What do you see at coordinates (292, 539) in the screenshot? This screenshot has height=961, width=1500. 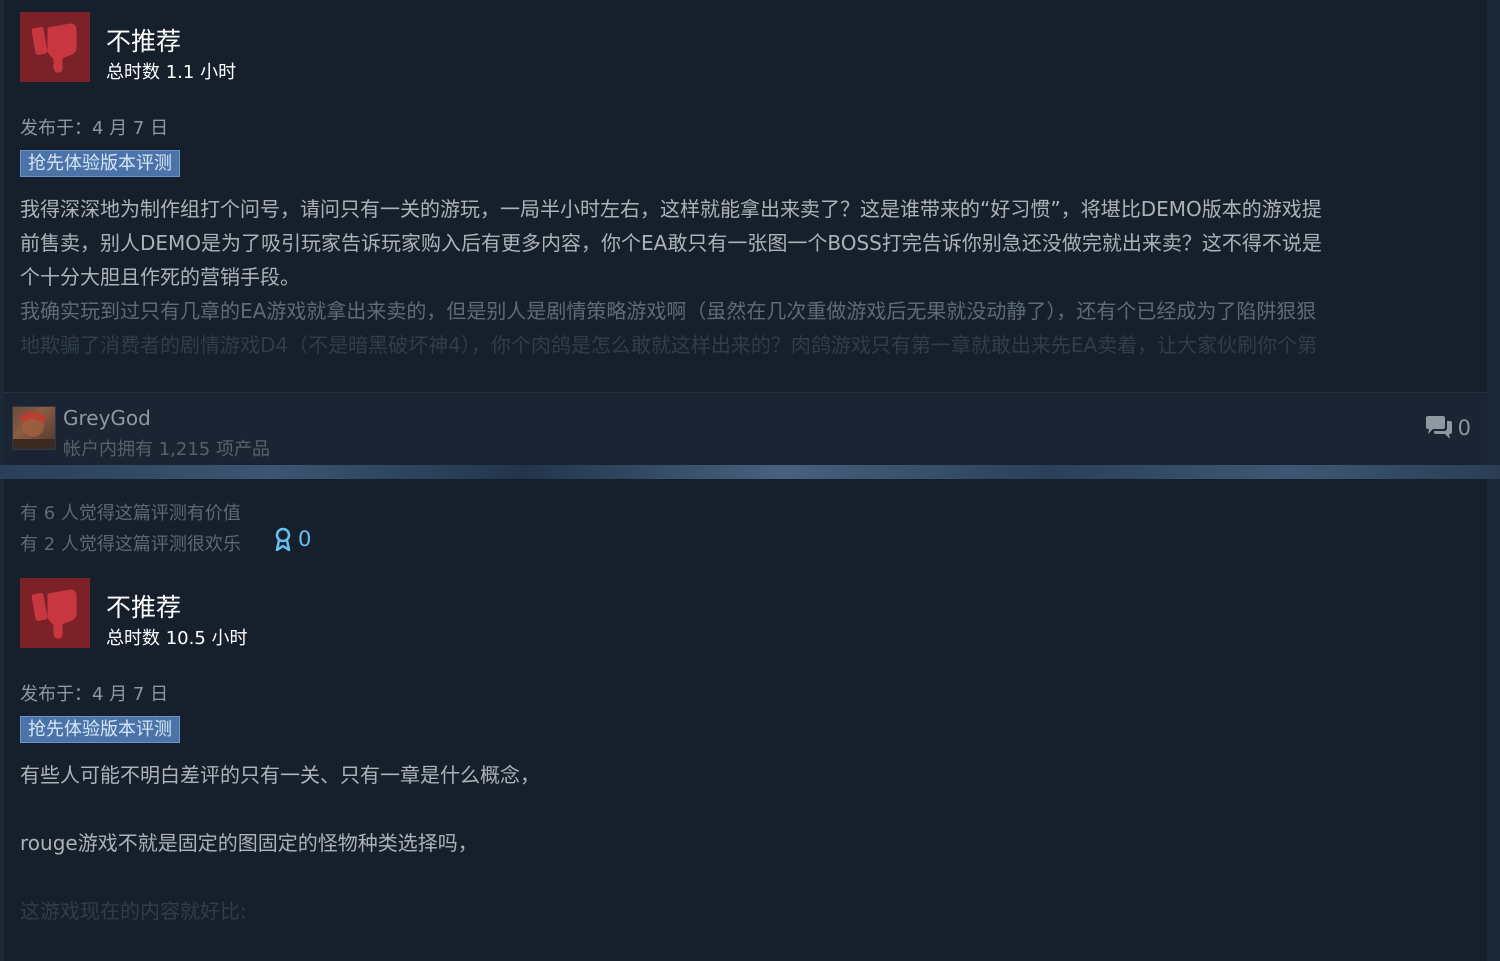 I see `award-button: 0` at bounding box center [292, 539].